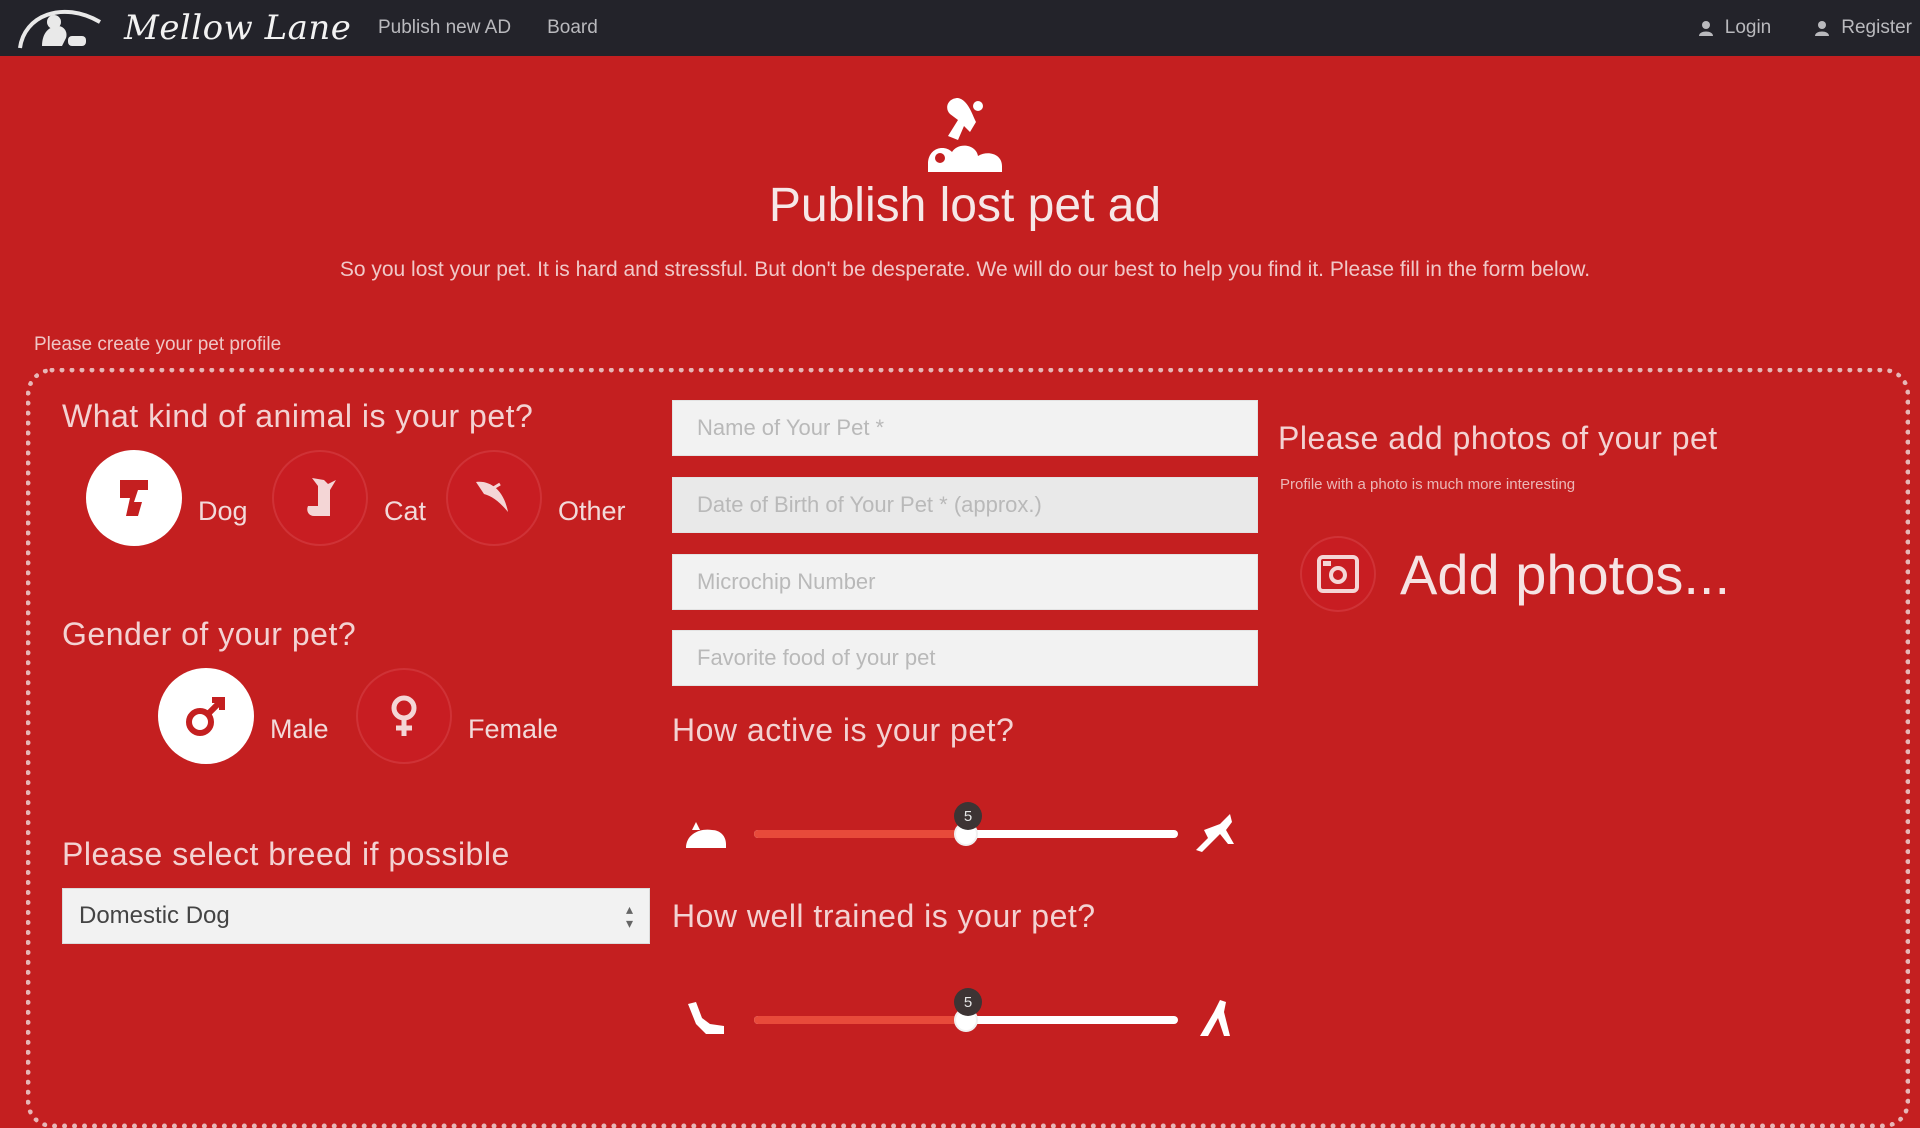 This screenshot has height=1128, width=1920. I want to click on bird-icon, so click(492, 496).